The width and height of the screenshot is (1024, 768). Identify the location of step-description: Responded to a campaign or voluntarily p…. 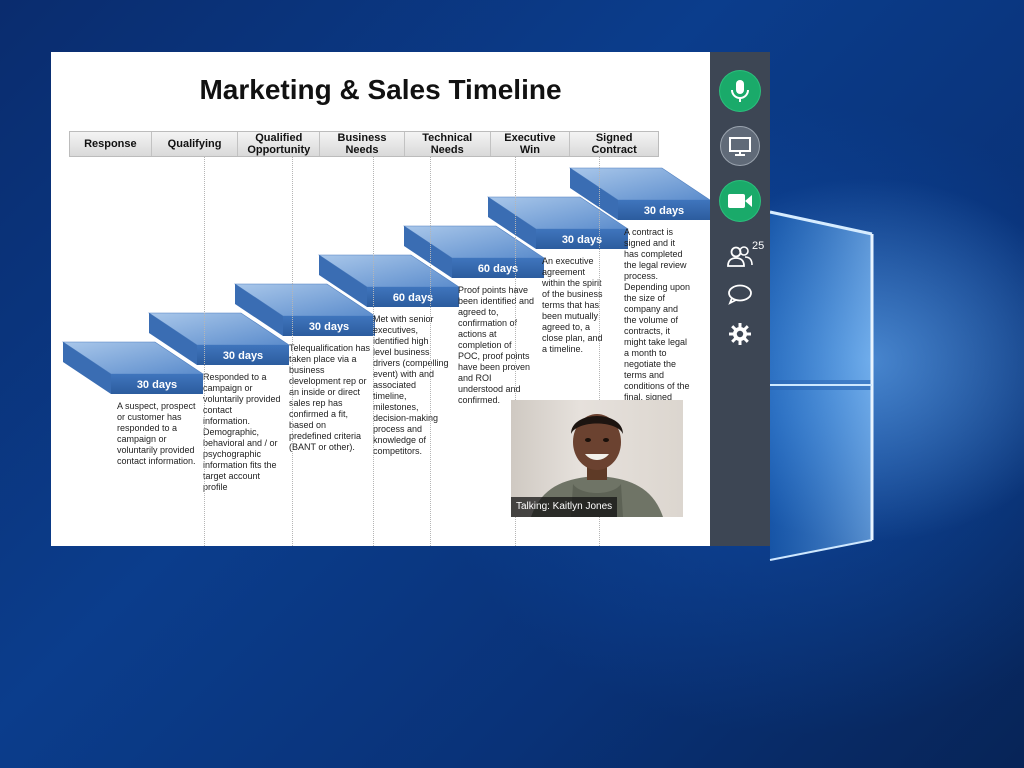
(242, 432).